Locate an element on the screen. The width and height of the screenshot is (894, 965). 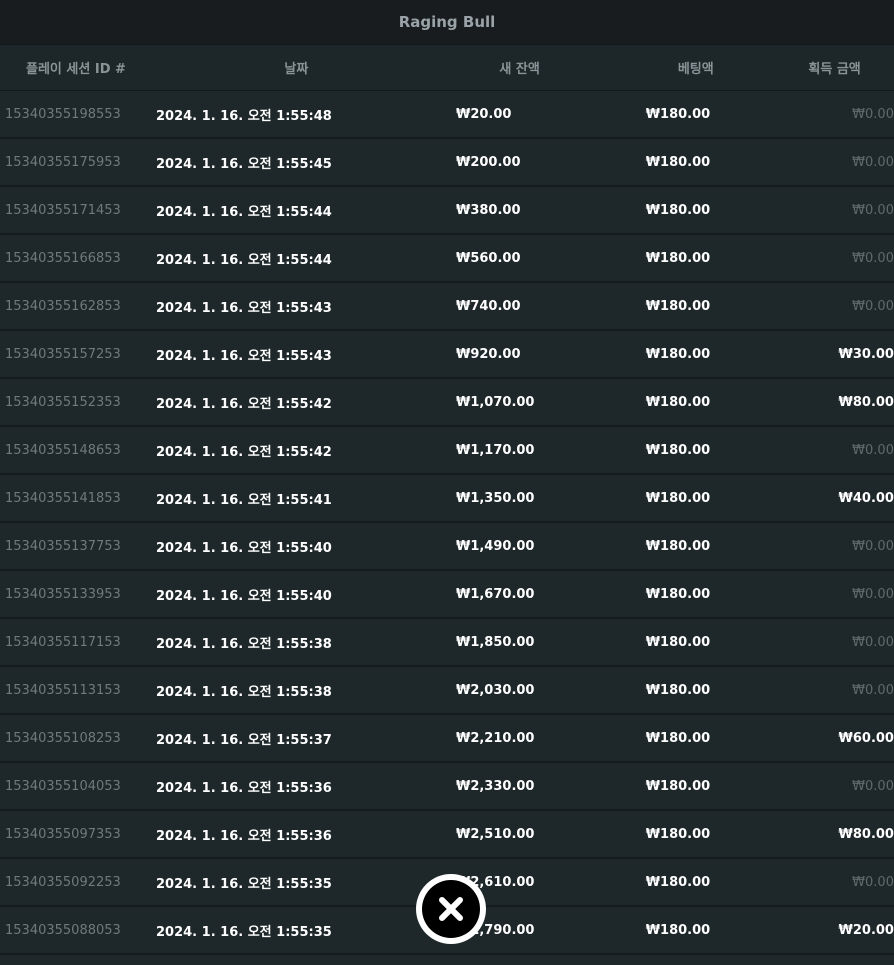
cell-date: 2024. 1. 16. 오전 1:55:41 is located at coordinates (244, 500).